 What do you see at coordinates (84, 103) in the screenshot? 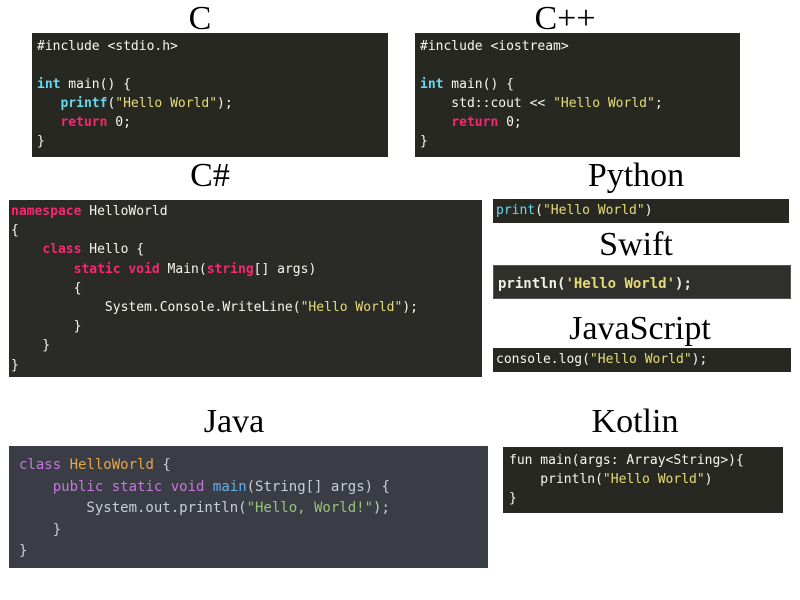
I see `code-token: printf` at bounding box center [84, 103].